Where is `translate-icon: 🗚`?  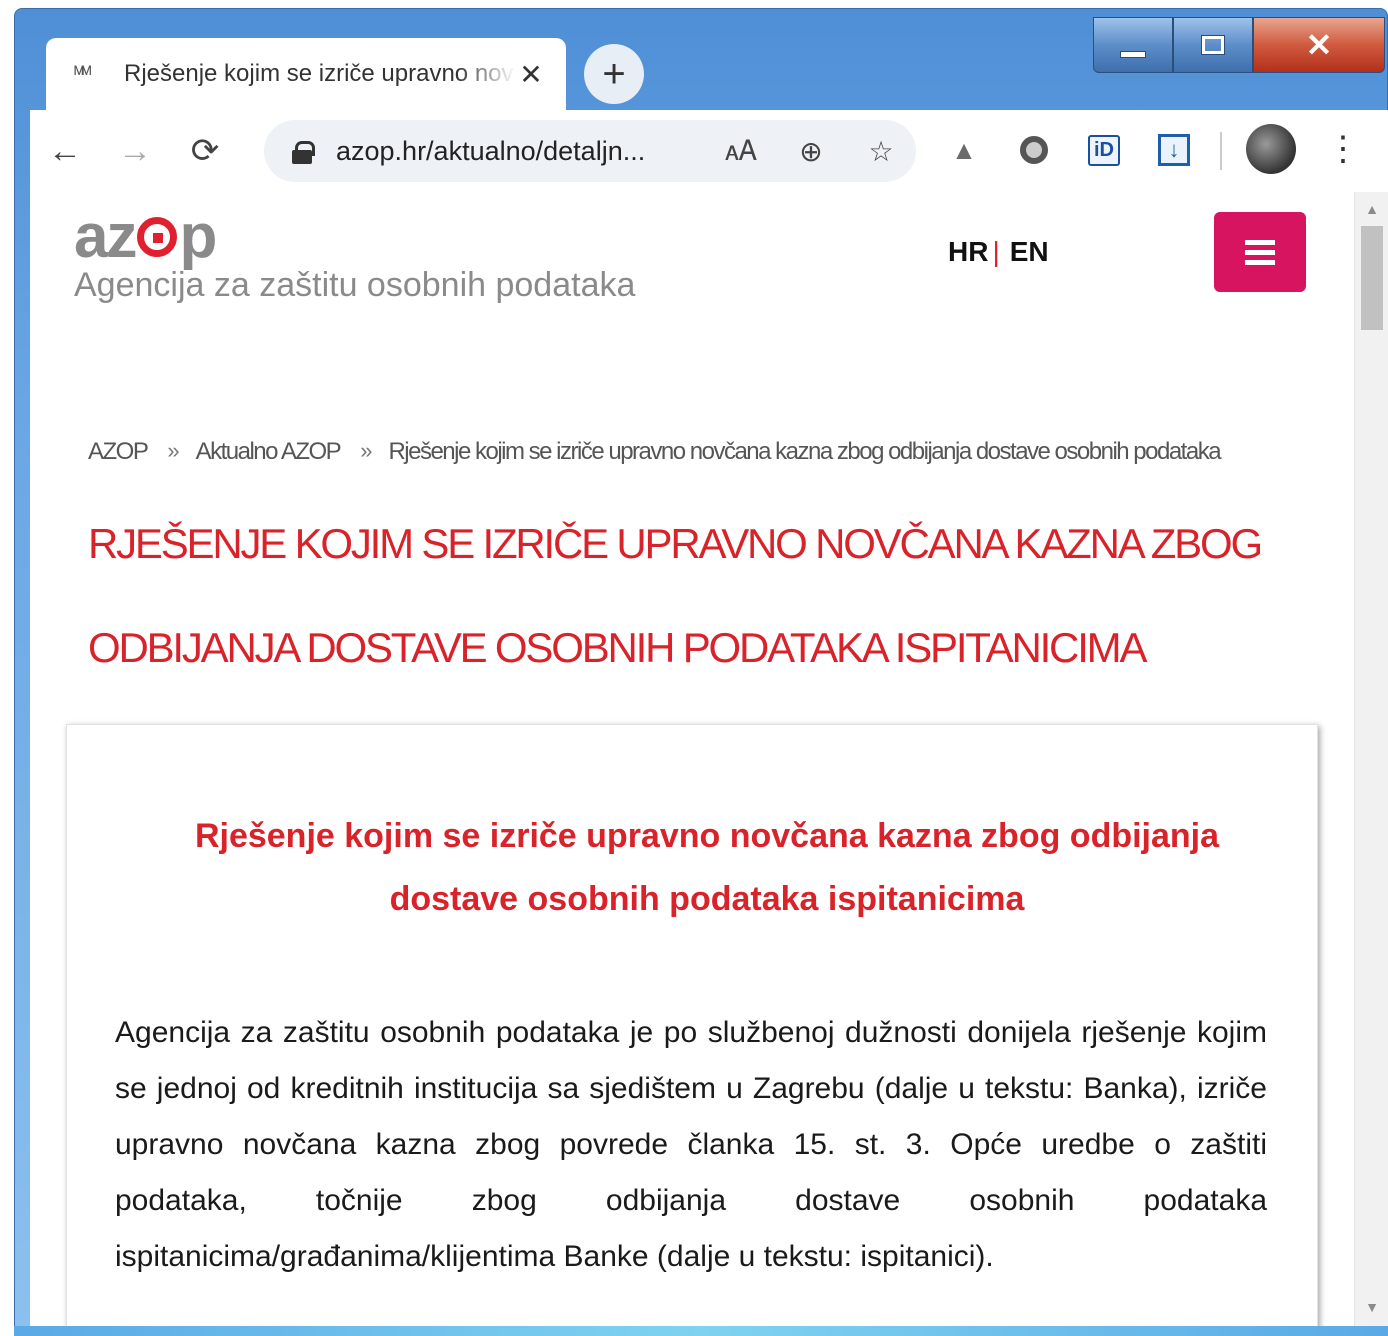
translate-icon: 🗚 is located at coordinates (741, 151).